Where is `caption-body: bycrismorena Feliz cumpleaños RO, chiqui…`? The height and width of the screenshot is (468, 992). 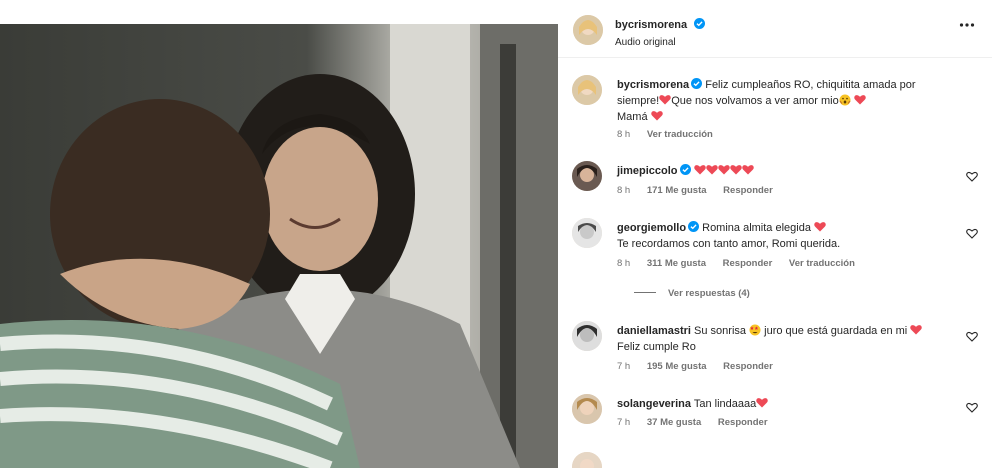 caption-body: bycrismorena Feliz cumpleaños RO, chiqui… is located at coordinates (787, 101).